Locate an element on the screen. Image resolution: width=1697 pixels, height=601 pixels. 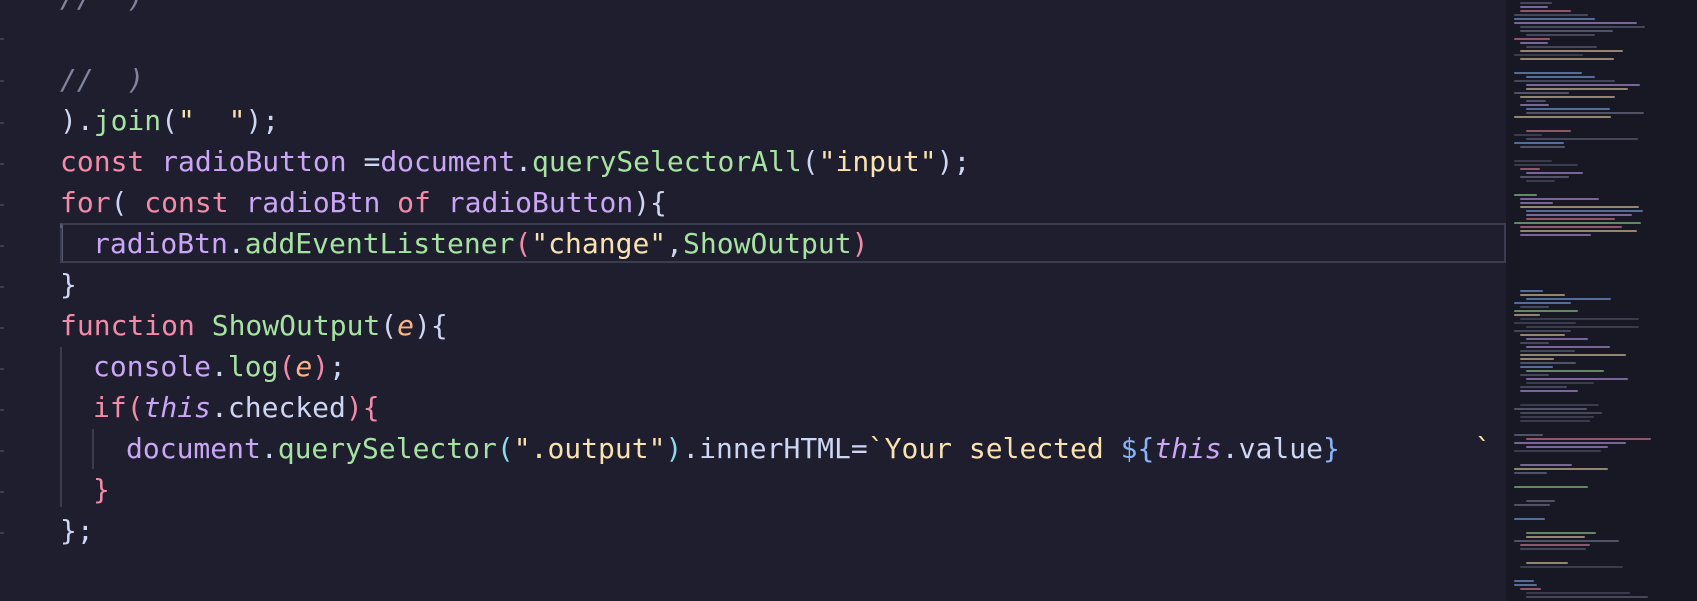
minimap is located at coordinates (1601, 300).